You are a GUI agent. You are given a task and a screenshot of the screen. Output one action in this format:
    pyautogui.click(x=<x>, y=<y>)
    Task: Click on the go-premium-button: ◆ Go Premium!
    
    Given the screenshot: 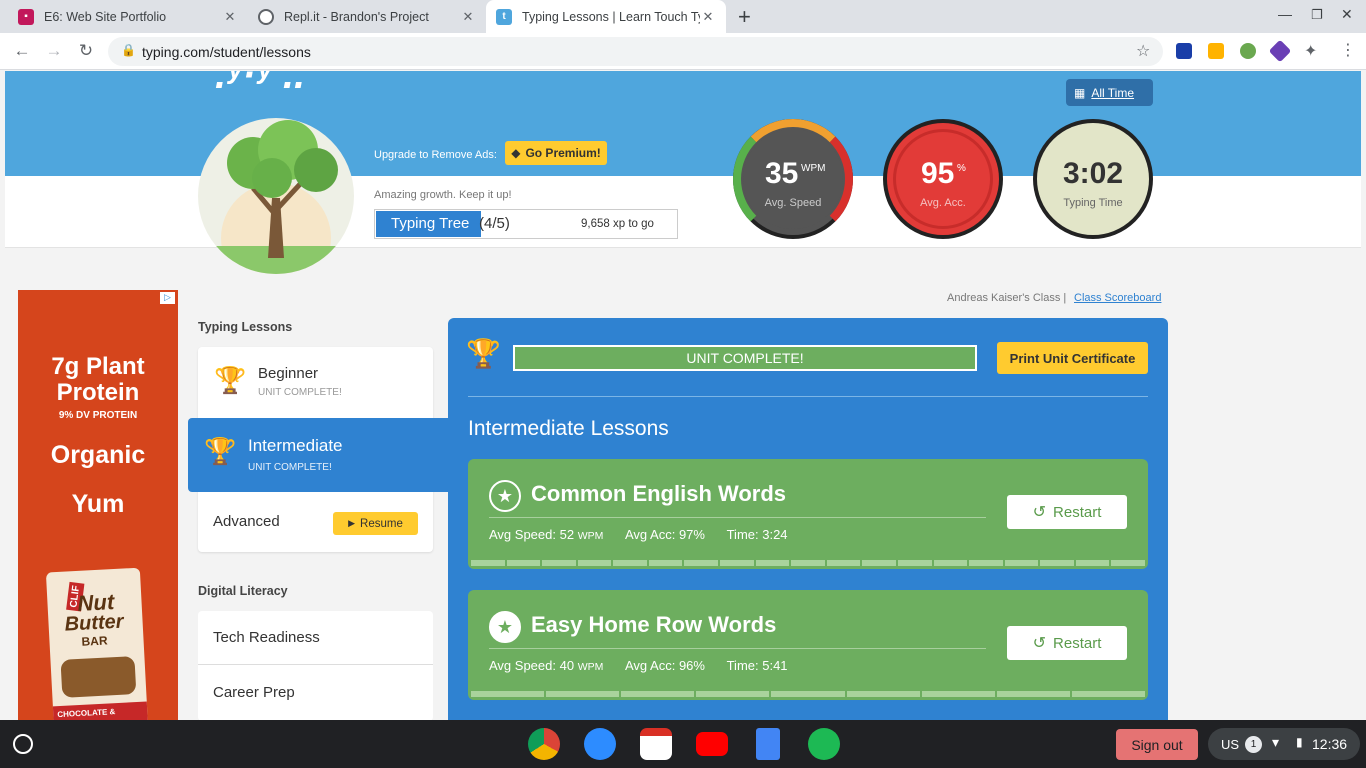 What is the action you would take?
    pyautogui.click(x=556, y=153)
    